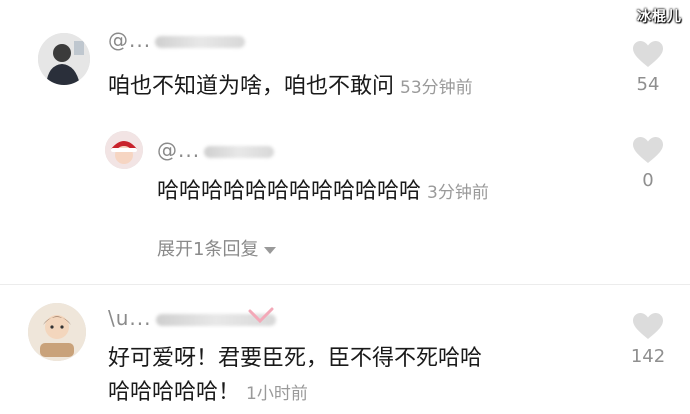  I want to click on comment-text: 咱也不知道为啥，咱也不敢问 53分钟前, so click(290, 86).